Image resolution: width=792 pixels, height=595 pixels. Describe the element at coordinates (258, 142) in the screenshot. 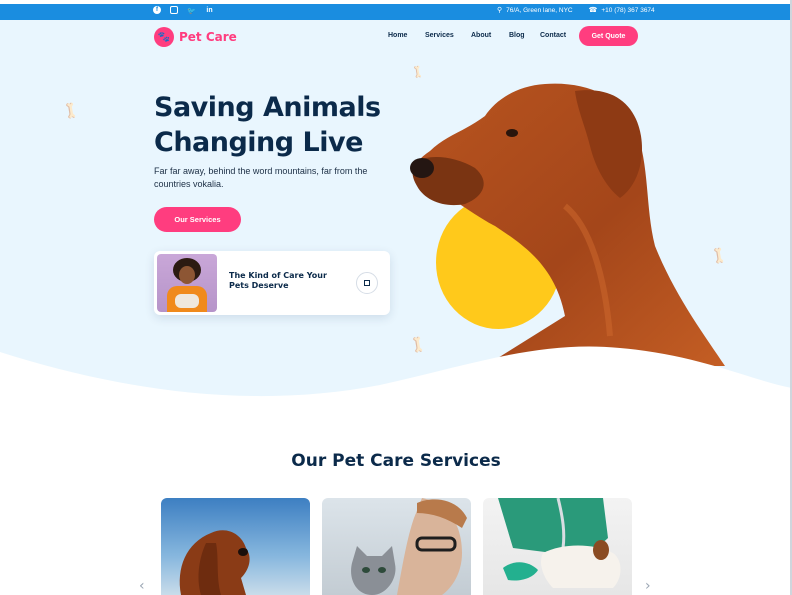

I see `hero-title-line2: Changing Live` at that location.